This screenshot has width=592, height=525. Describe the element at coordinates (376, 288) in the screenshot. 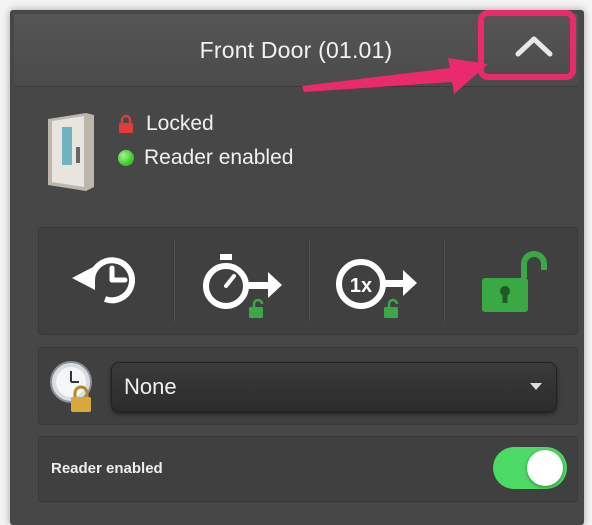

I see `one-time-unlock-icon: 1x` at that location.